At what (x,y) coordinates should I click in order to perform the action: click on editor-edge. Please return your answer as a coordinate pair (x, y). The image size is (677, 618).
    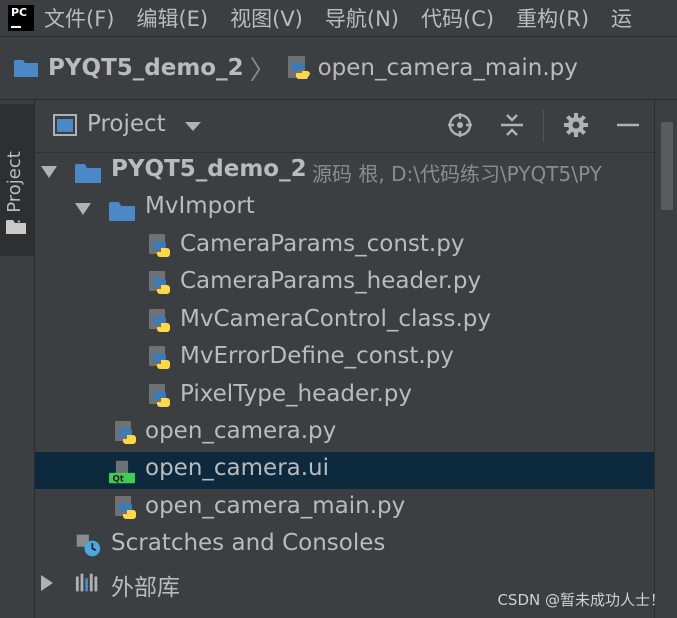
    Looking at the image, I should click on (665, 359).